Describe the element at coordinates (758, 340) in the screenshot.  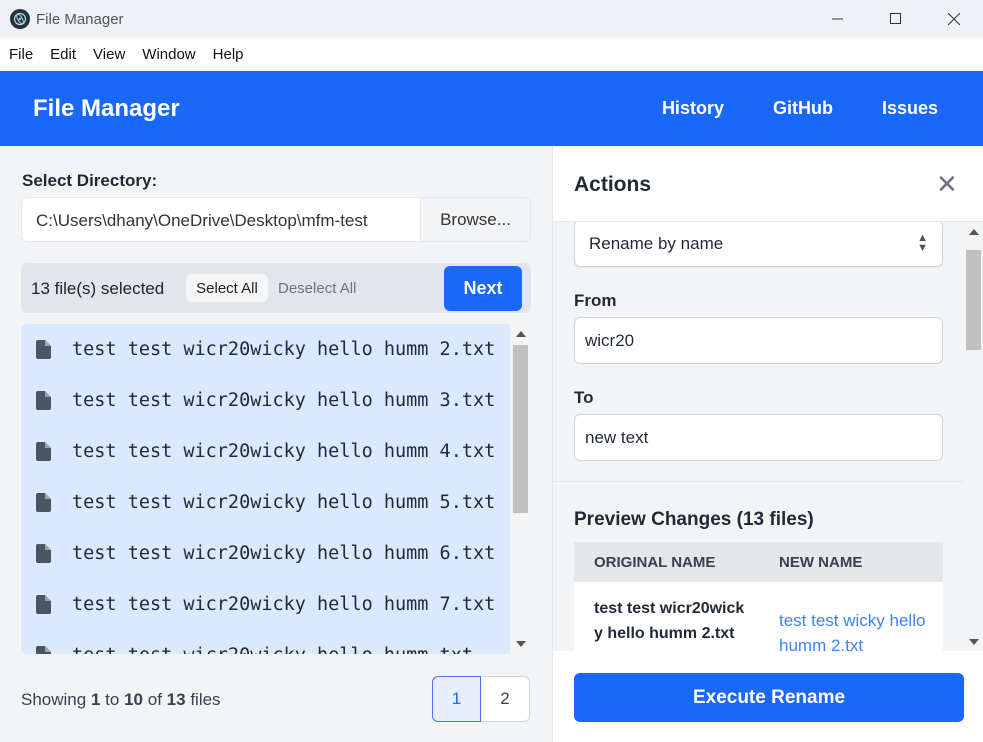
I see `from-input: wicr20` at that location.